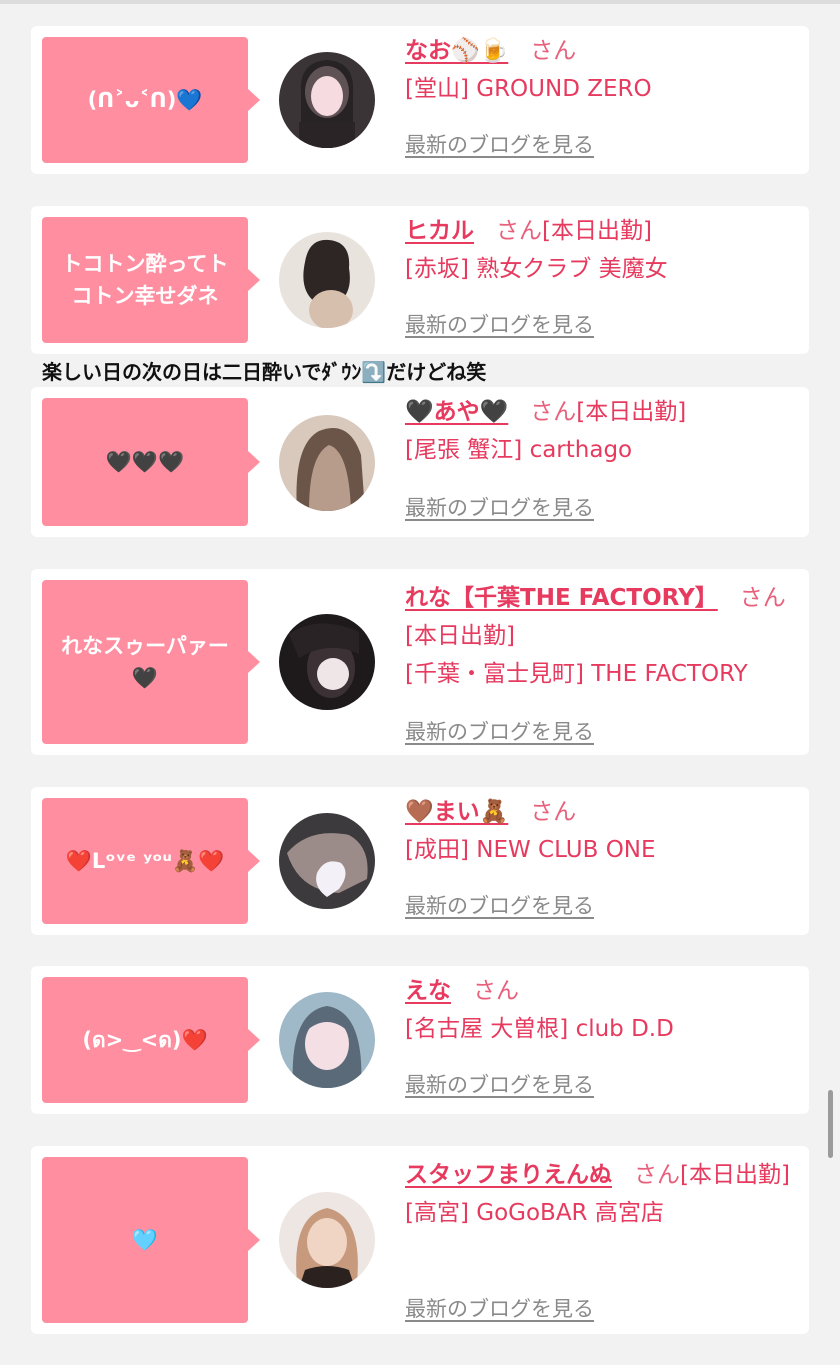 This screenshot has height=1365, width=840. Describe the element at coordinates (830, 1124) in the screenshot. I see `scrollbar-thumb` at that location.